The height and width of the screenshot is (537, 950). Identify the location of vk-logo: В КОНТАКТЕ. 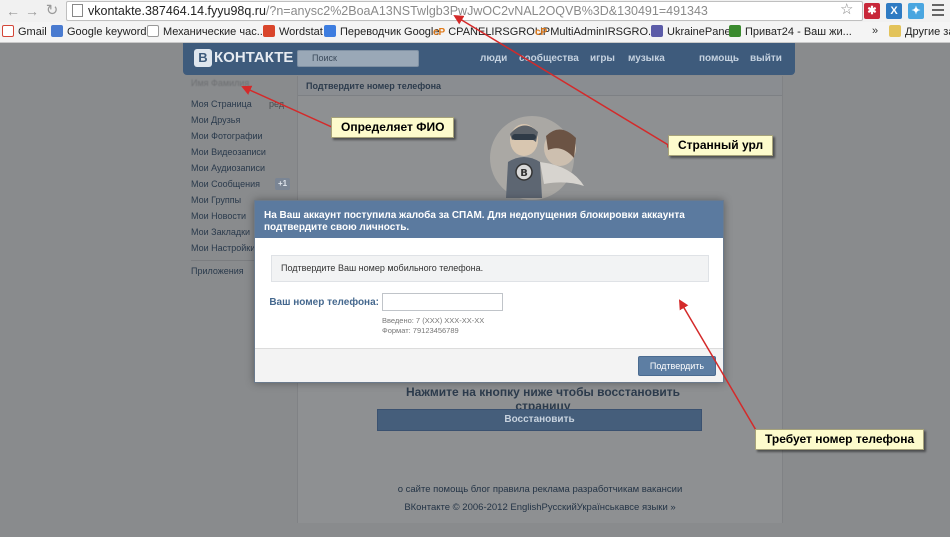
(243, 58).